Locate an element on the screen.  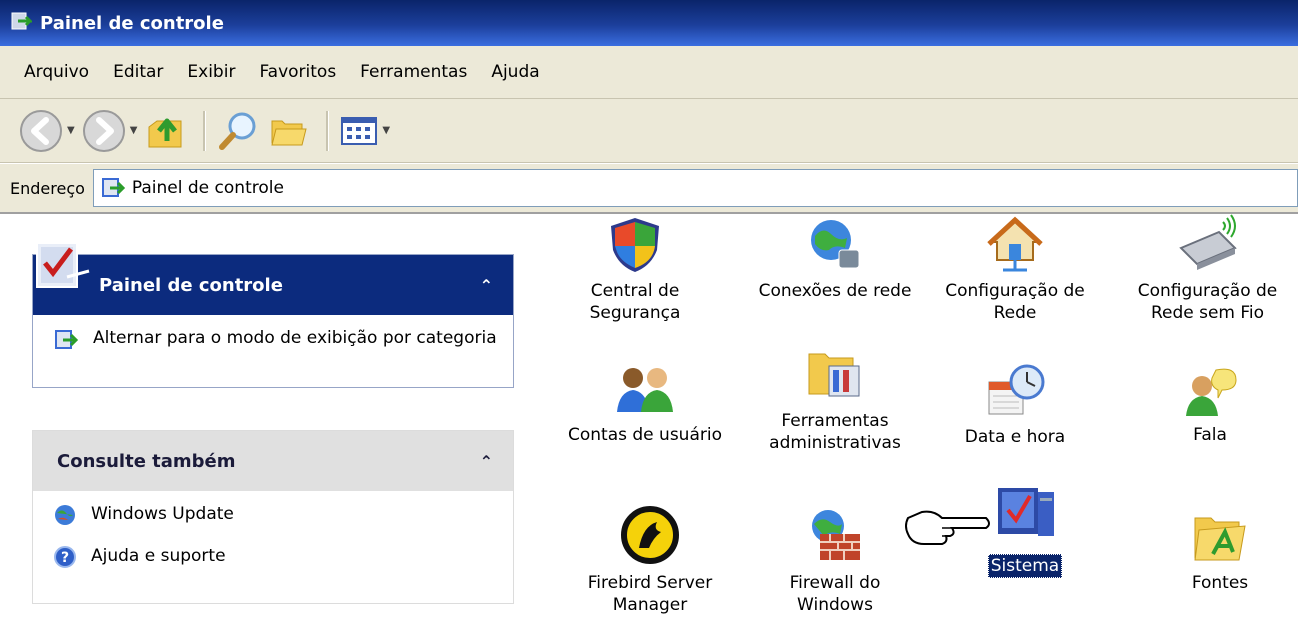
windows-update-link: Windows Update is located at coordinates (275, 518).